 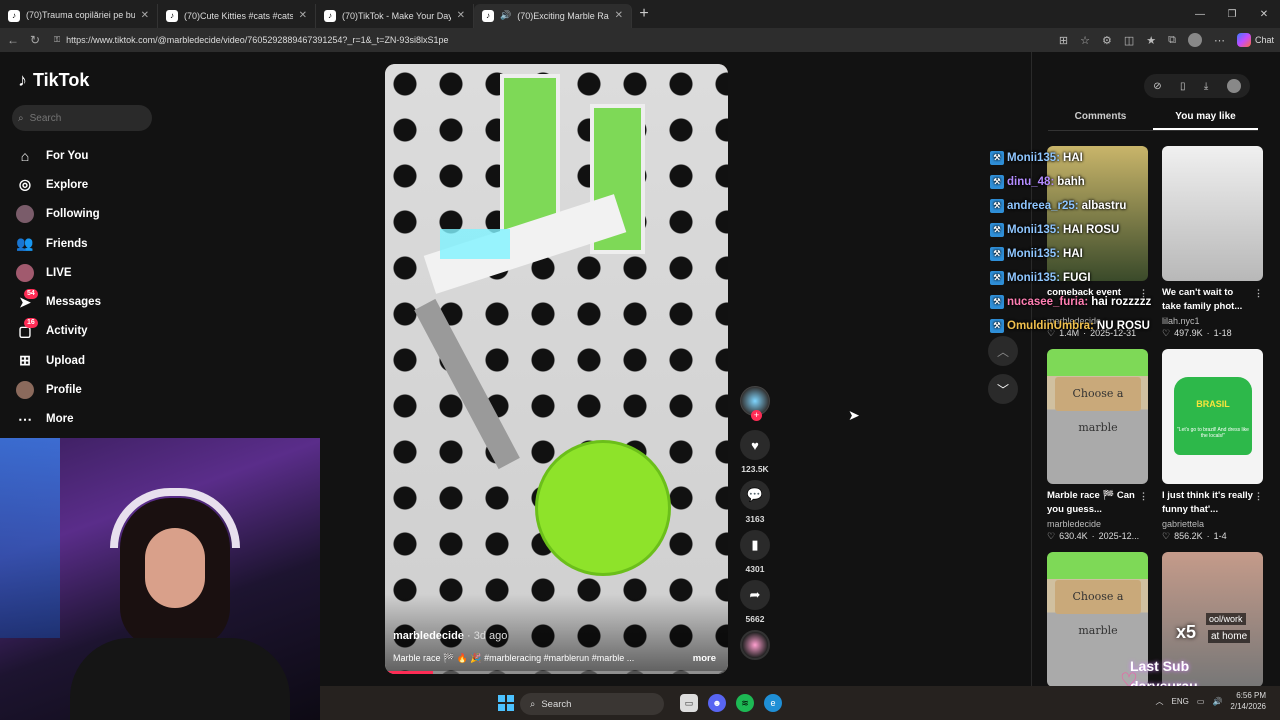 What do you see at coordinates (1157, 86) in the screenshot?
I see `compass-small-icon: ⊘` at bounding box center [1157, 86].